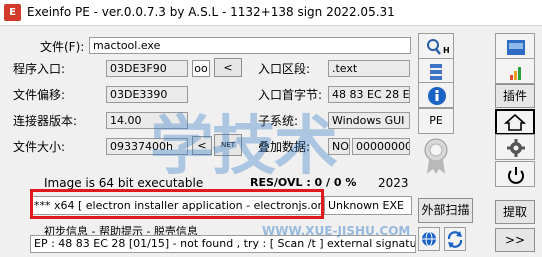 The image size is (542, 257). I want to click on plugins-button: 插件(G), so click(515, 104).